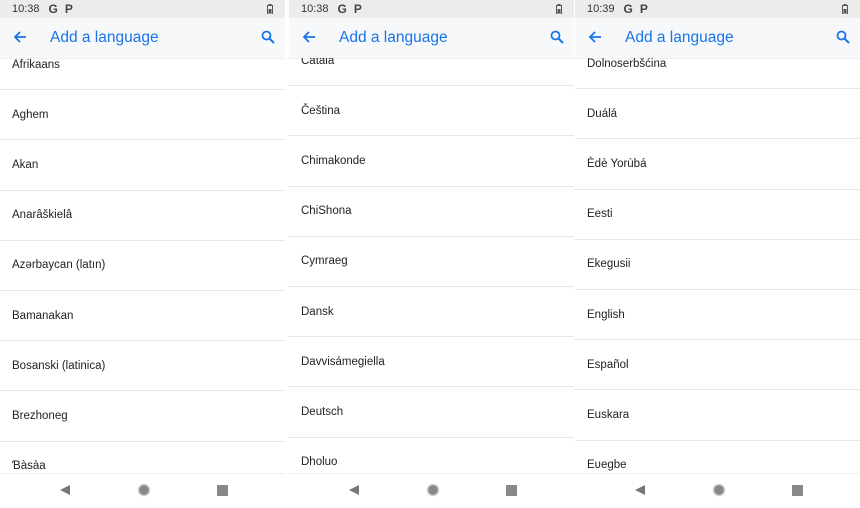  Describe the element at coordinates (142, 74) in the screenshot. I see `language-item: Afrikaans` at that location.